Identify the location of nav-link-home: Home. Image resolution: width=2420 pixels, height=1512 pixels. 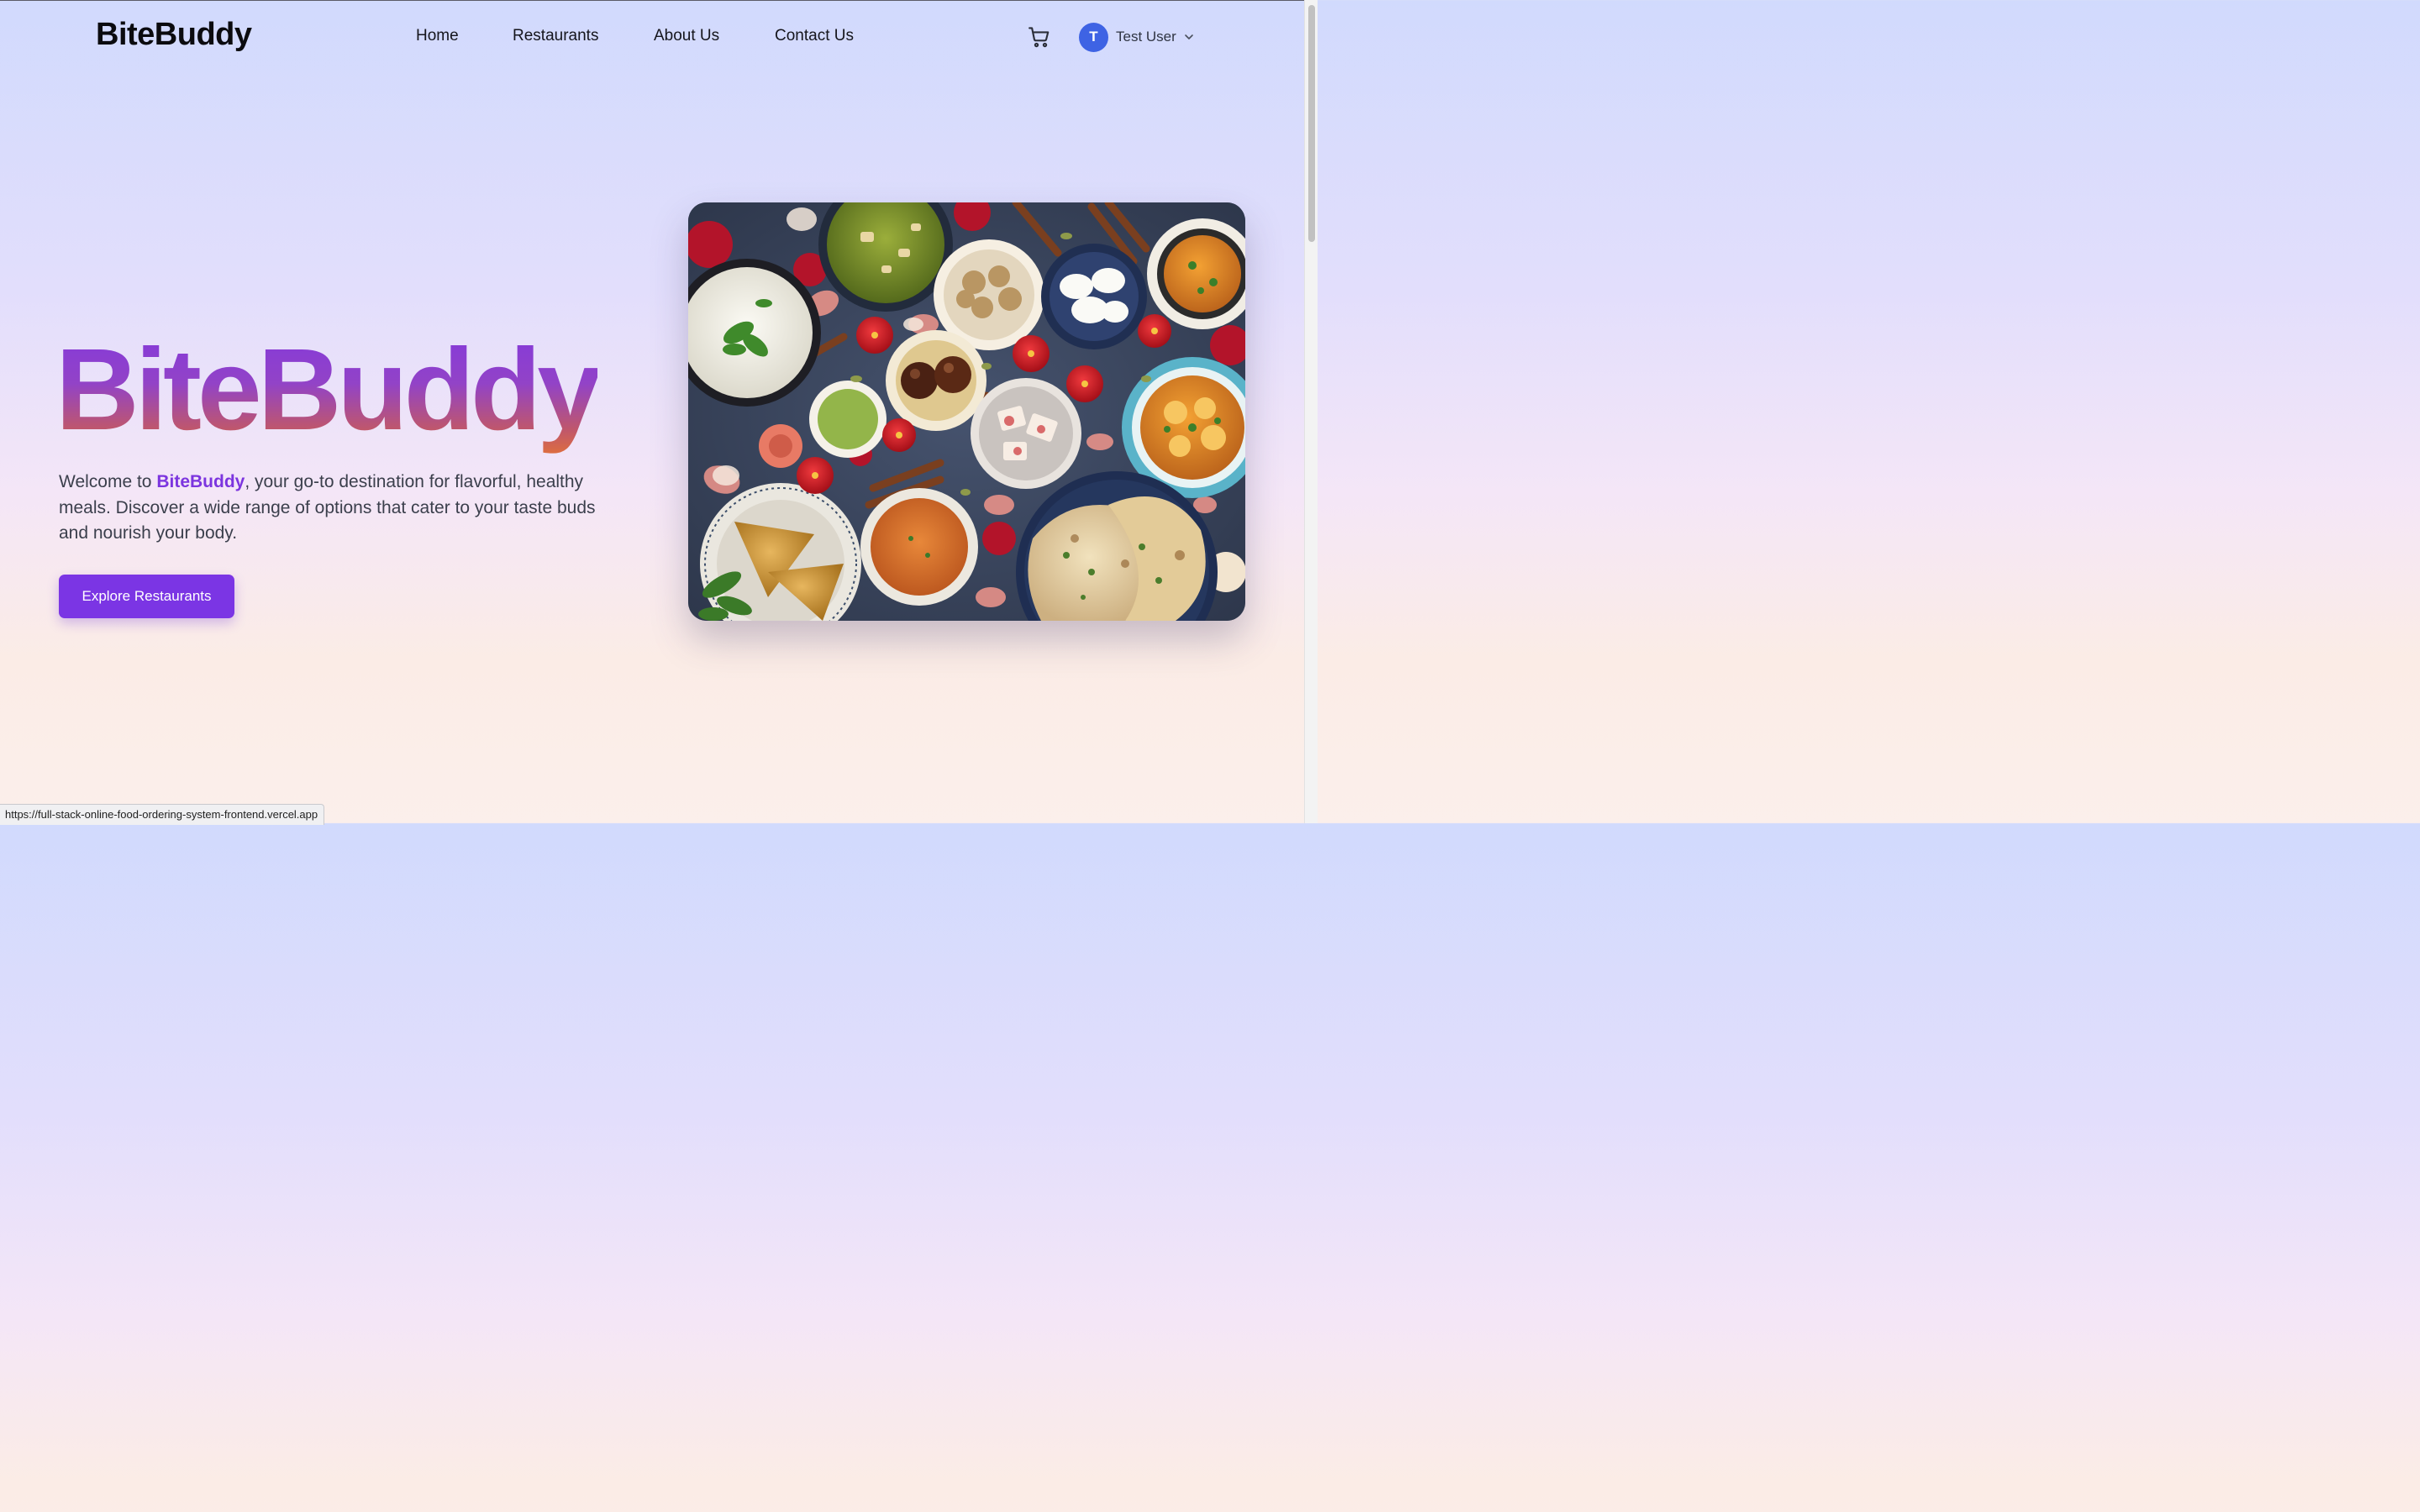
(437, 36).